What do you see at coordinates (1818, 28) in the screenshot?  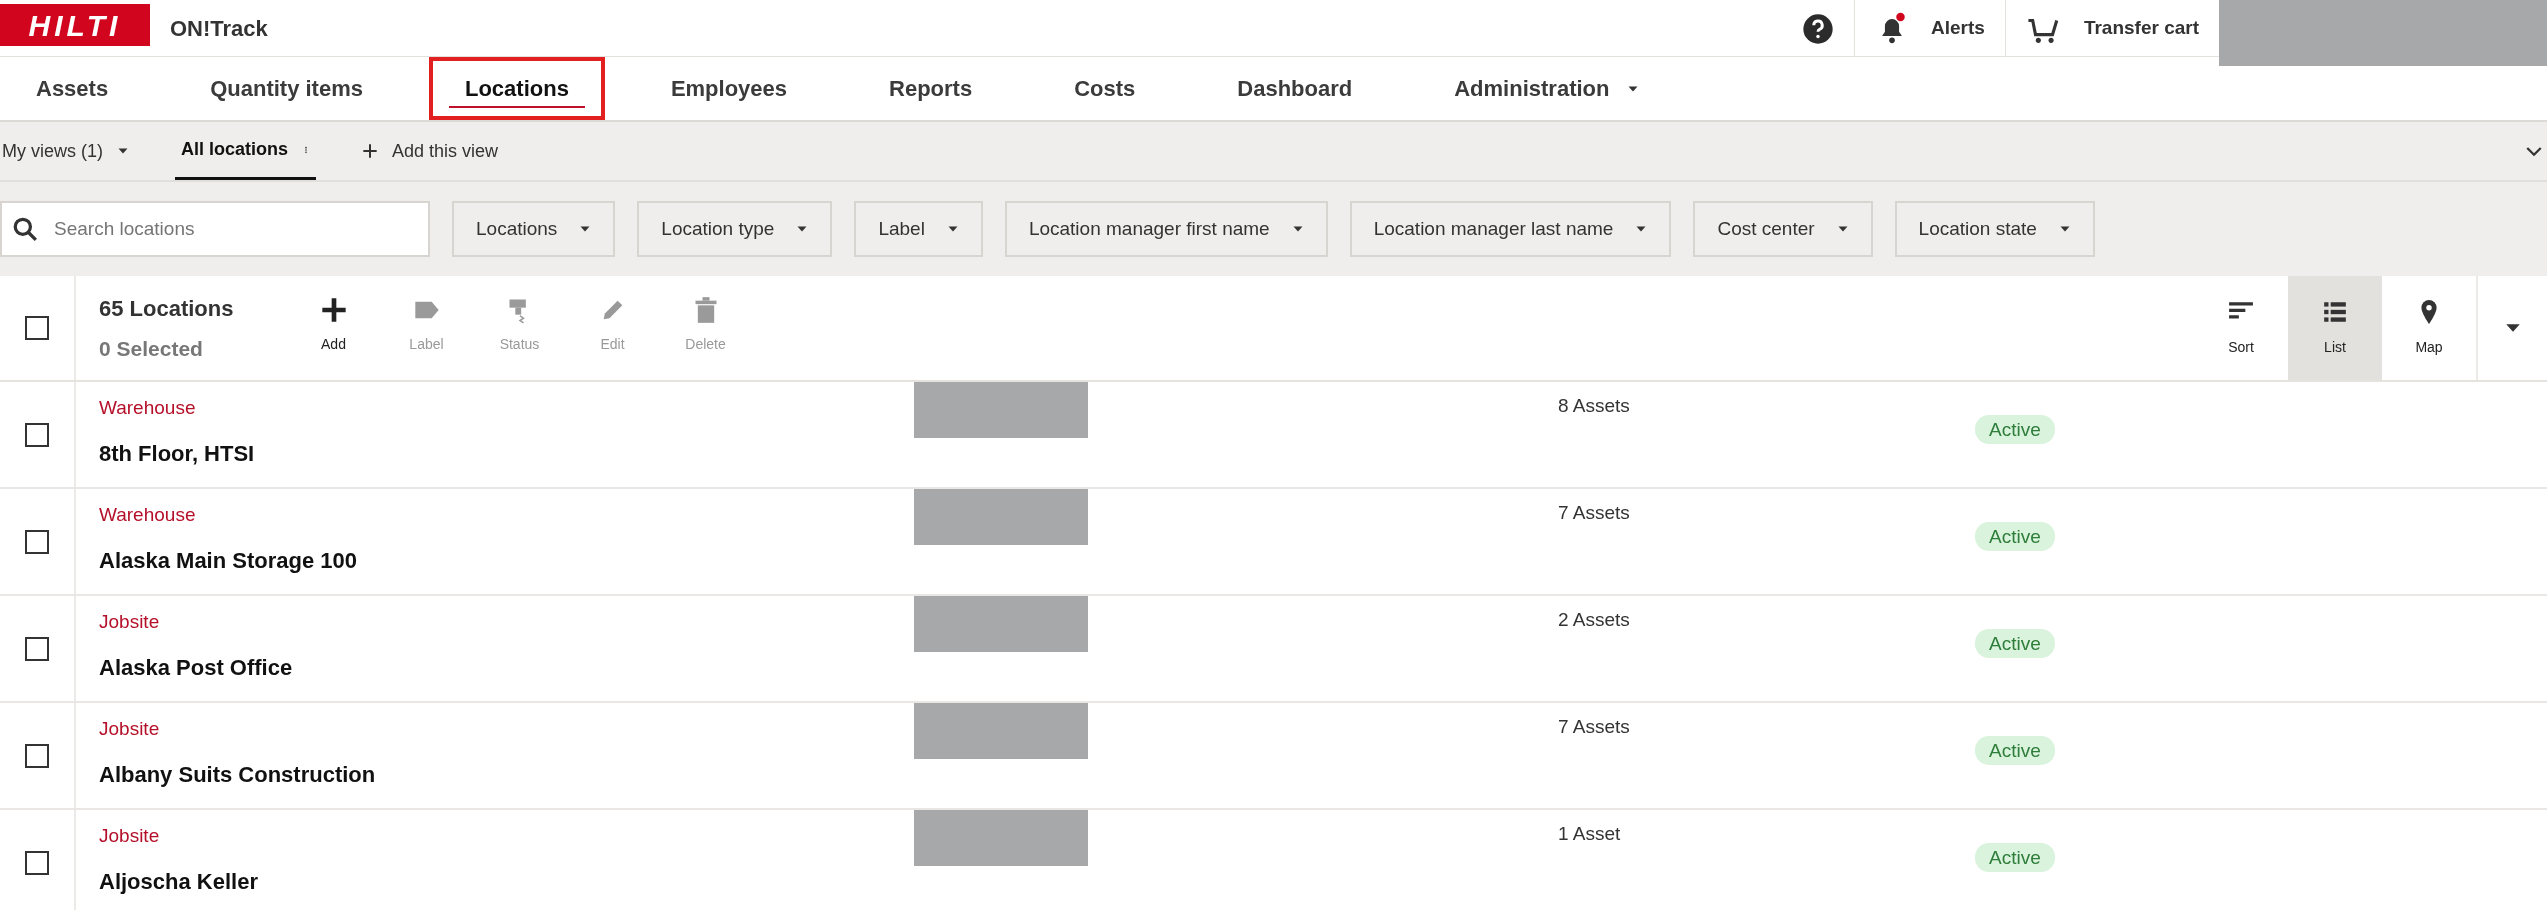 I see `help-icon` at bounding box center [1818, 28].